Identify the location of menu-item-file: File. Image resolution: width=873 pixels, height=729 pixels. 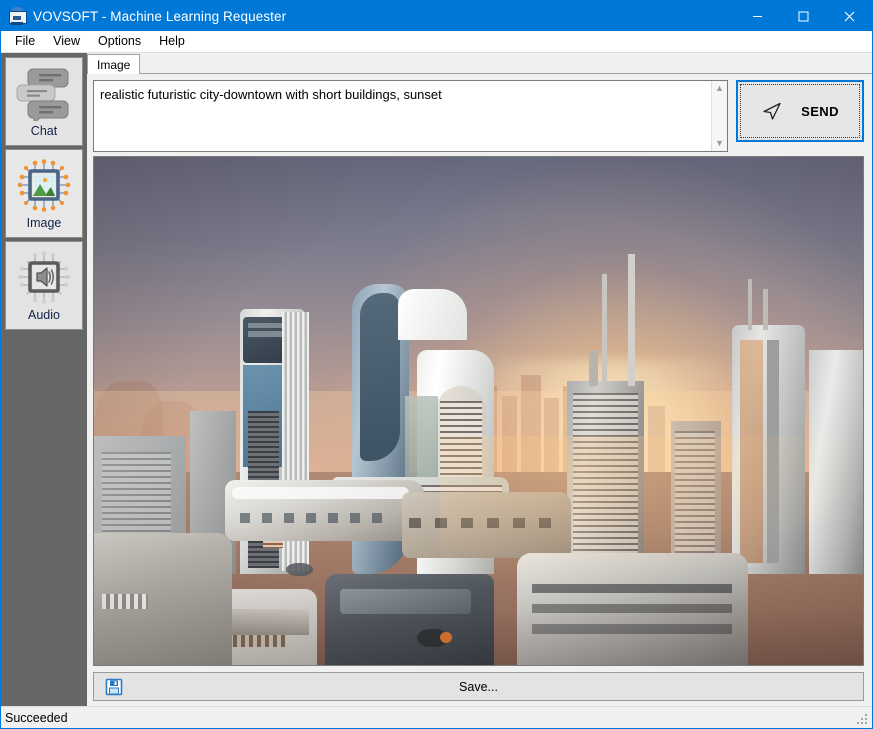
(25, 41).